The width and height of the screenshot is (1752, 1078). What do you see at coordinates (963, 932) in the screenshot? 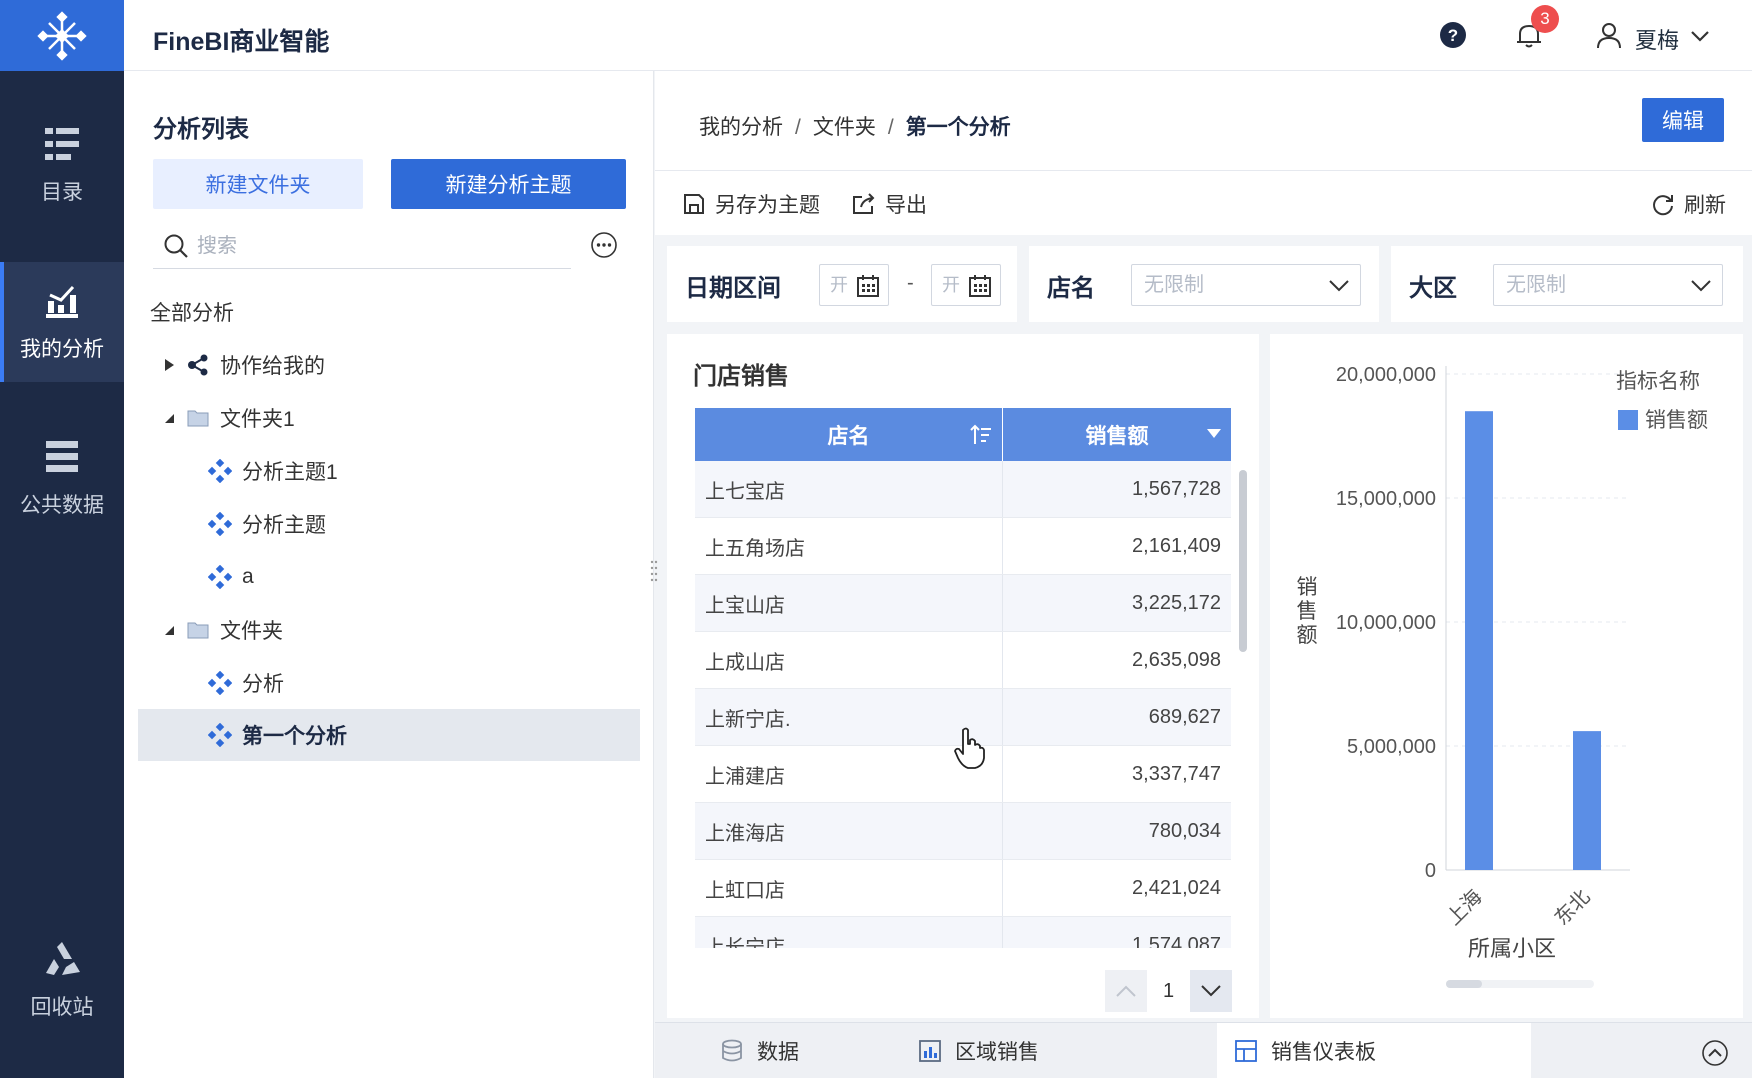
I see `table-row: 上长宁店 1,574,087` at bounding box center [963, 932].